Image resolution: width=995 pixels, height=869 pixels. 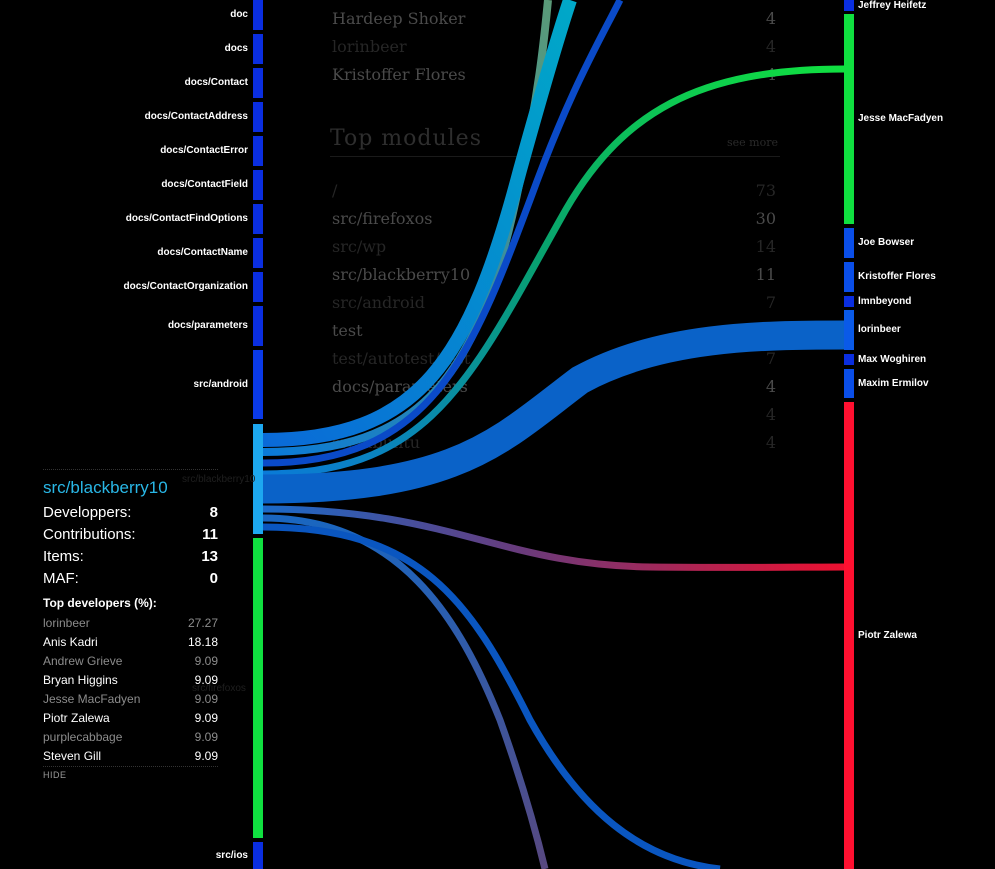 I want to click on left-node-label: docs/ContactFindOptions, so click(x=148, y=218).